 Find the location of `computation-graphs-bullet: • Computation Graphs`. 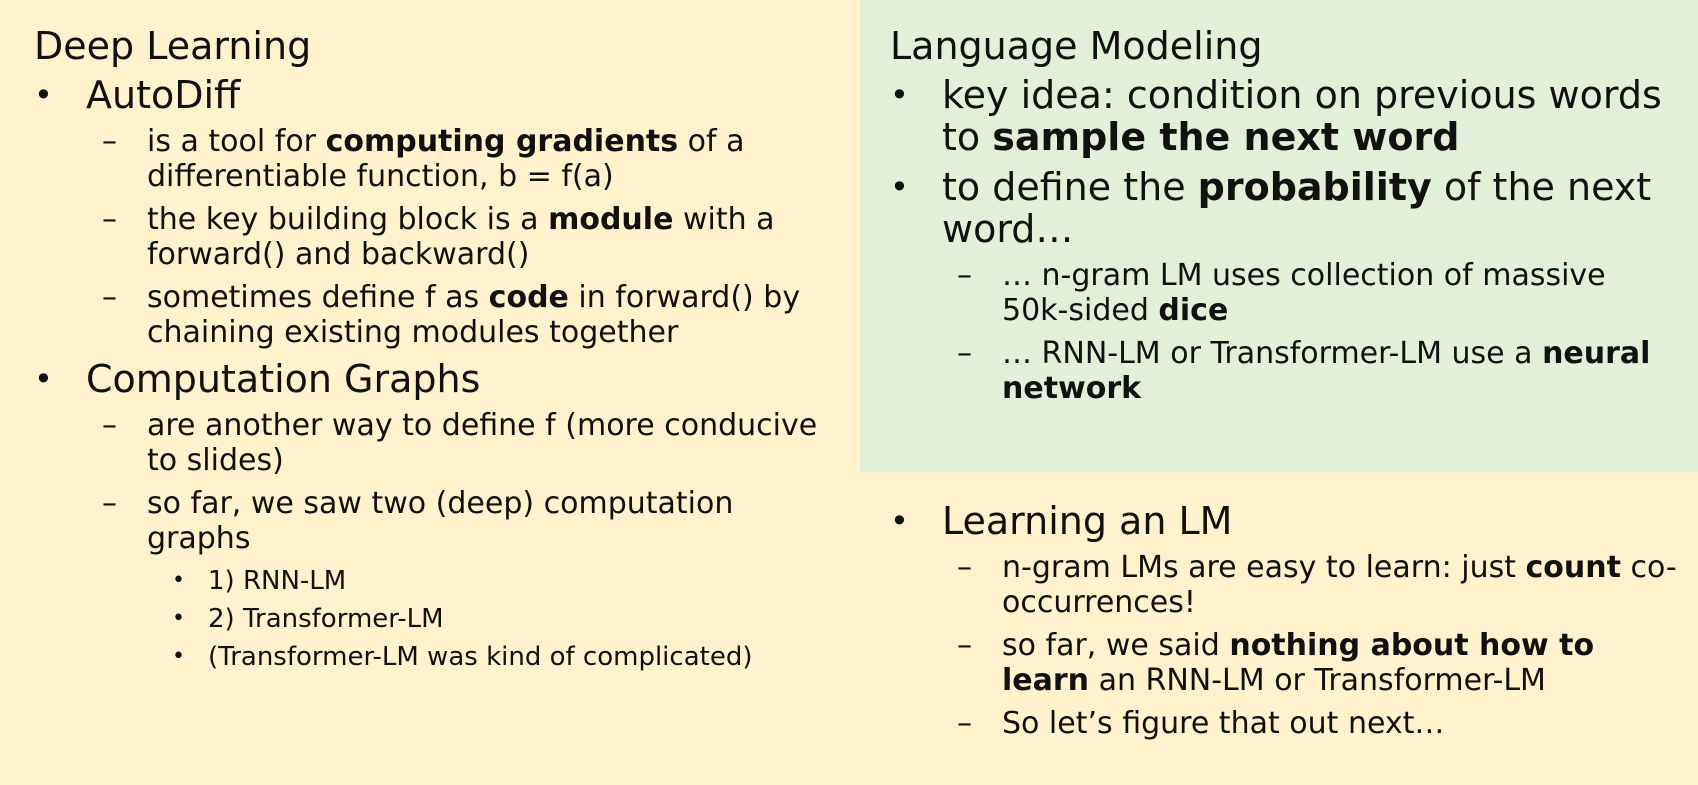

computation-graphs-bullet: • Computation Graphs is located at coordinates (434, 379).